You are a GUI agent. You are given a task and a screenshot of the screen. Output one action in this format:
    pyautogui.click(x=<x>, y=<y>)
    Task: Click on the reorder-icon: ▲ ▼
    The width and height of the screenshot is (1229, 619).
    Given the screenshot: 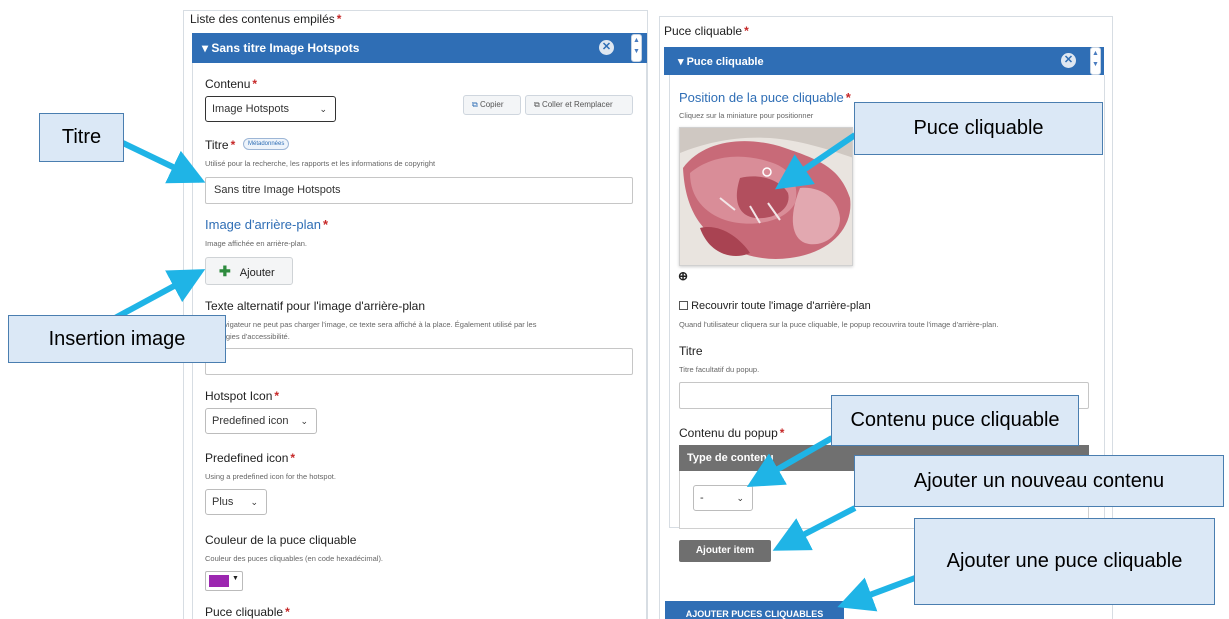 What is the action you would take?
    pyautogui.click(x=636, y=48)
    